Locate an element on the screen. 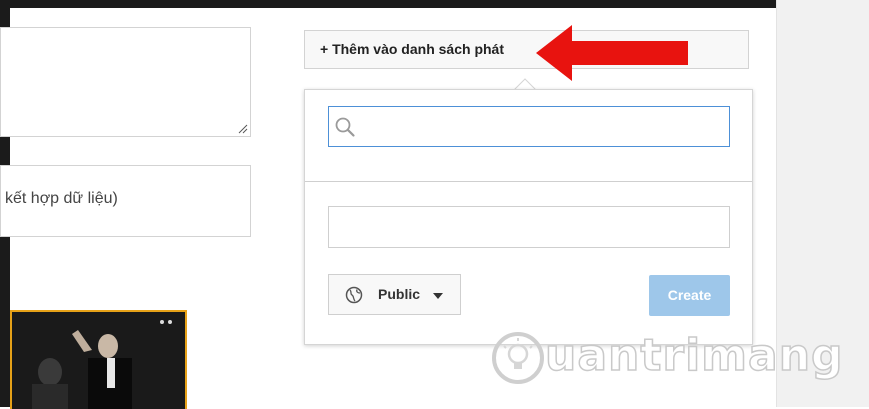 The image size is (869, 409). watermark-logo: uantrimang is located at coordinates (666, 359).